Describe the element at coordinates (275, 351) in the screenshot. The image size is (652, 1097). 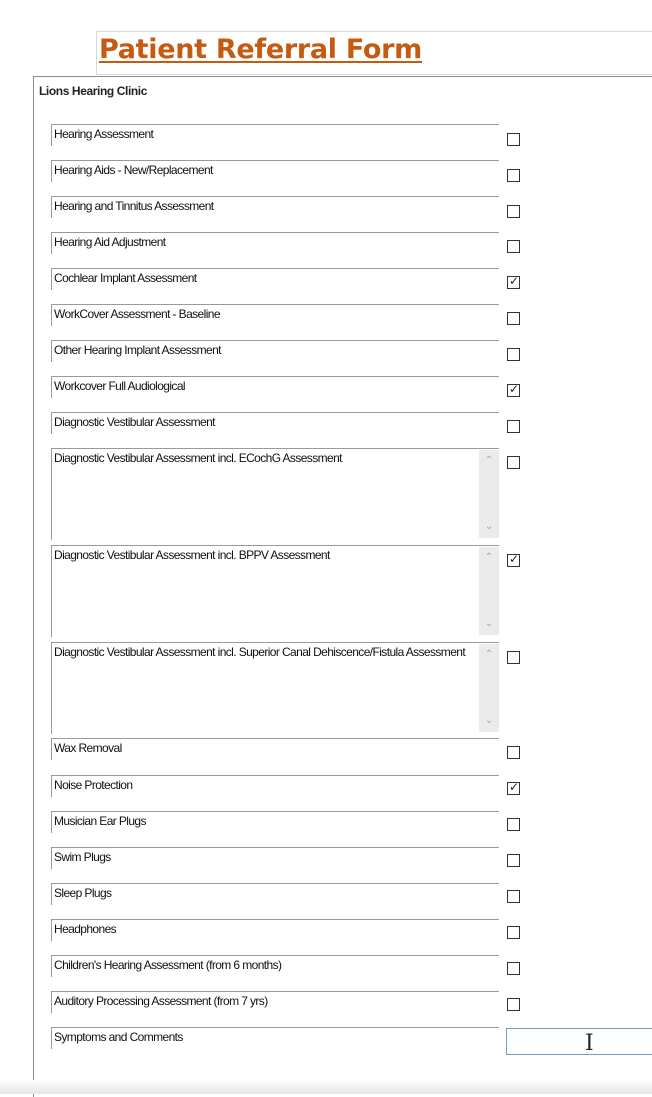
I see `field-other-implant: Other Hearing Implant Assessment` at that location.